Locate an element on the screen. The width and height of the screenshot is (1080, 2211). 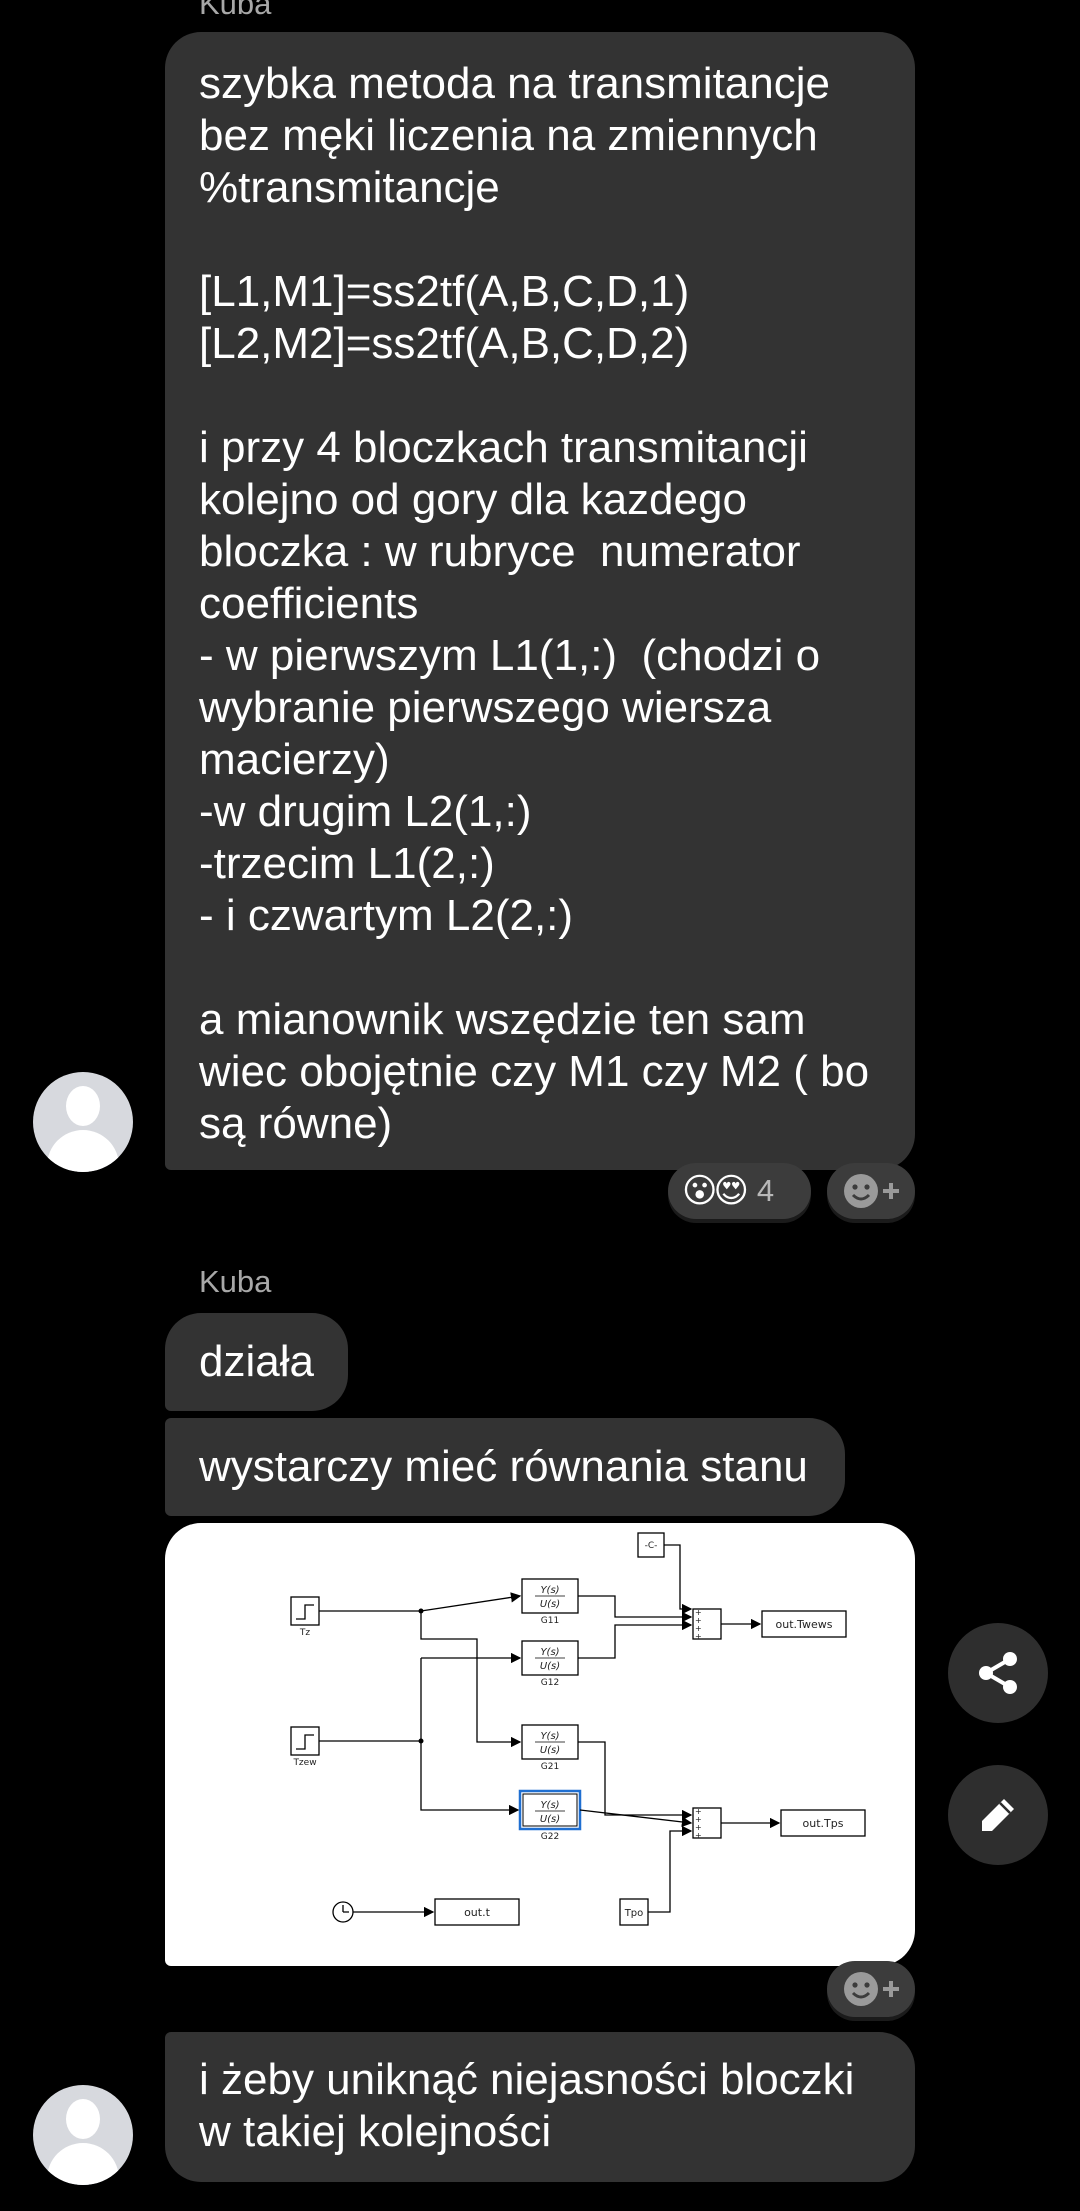
message-line: [L1,M1]=ss2tf(A,B,C,D,1) is located at coordinates (444, 291).